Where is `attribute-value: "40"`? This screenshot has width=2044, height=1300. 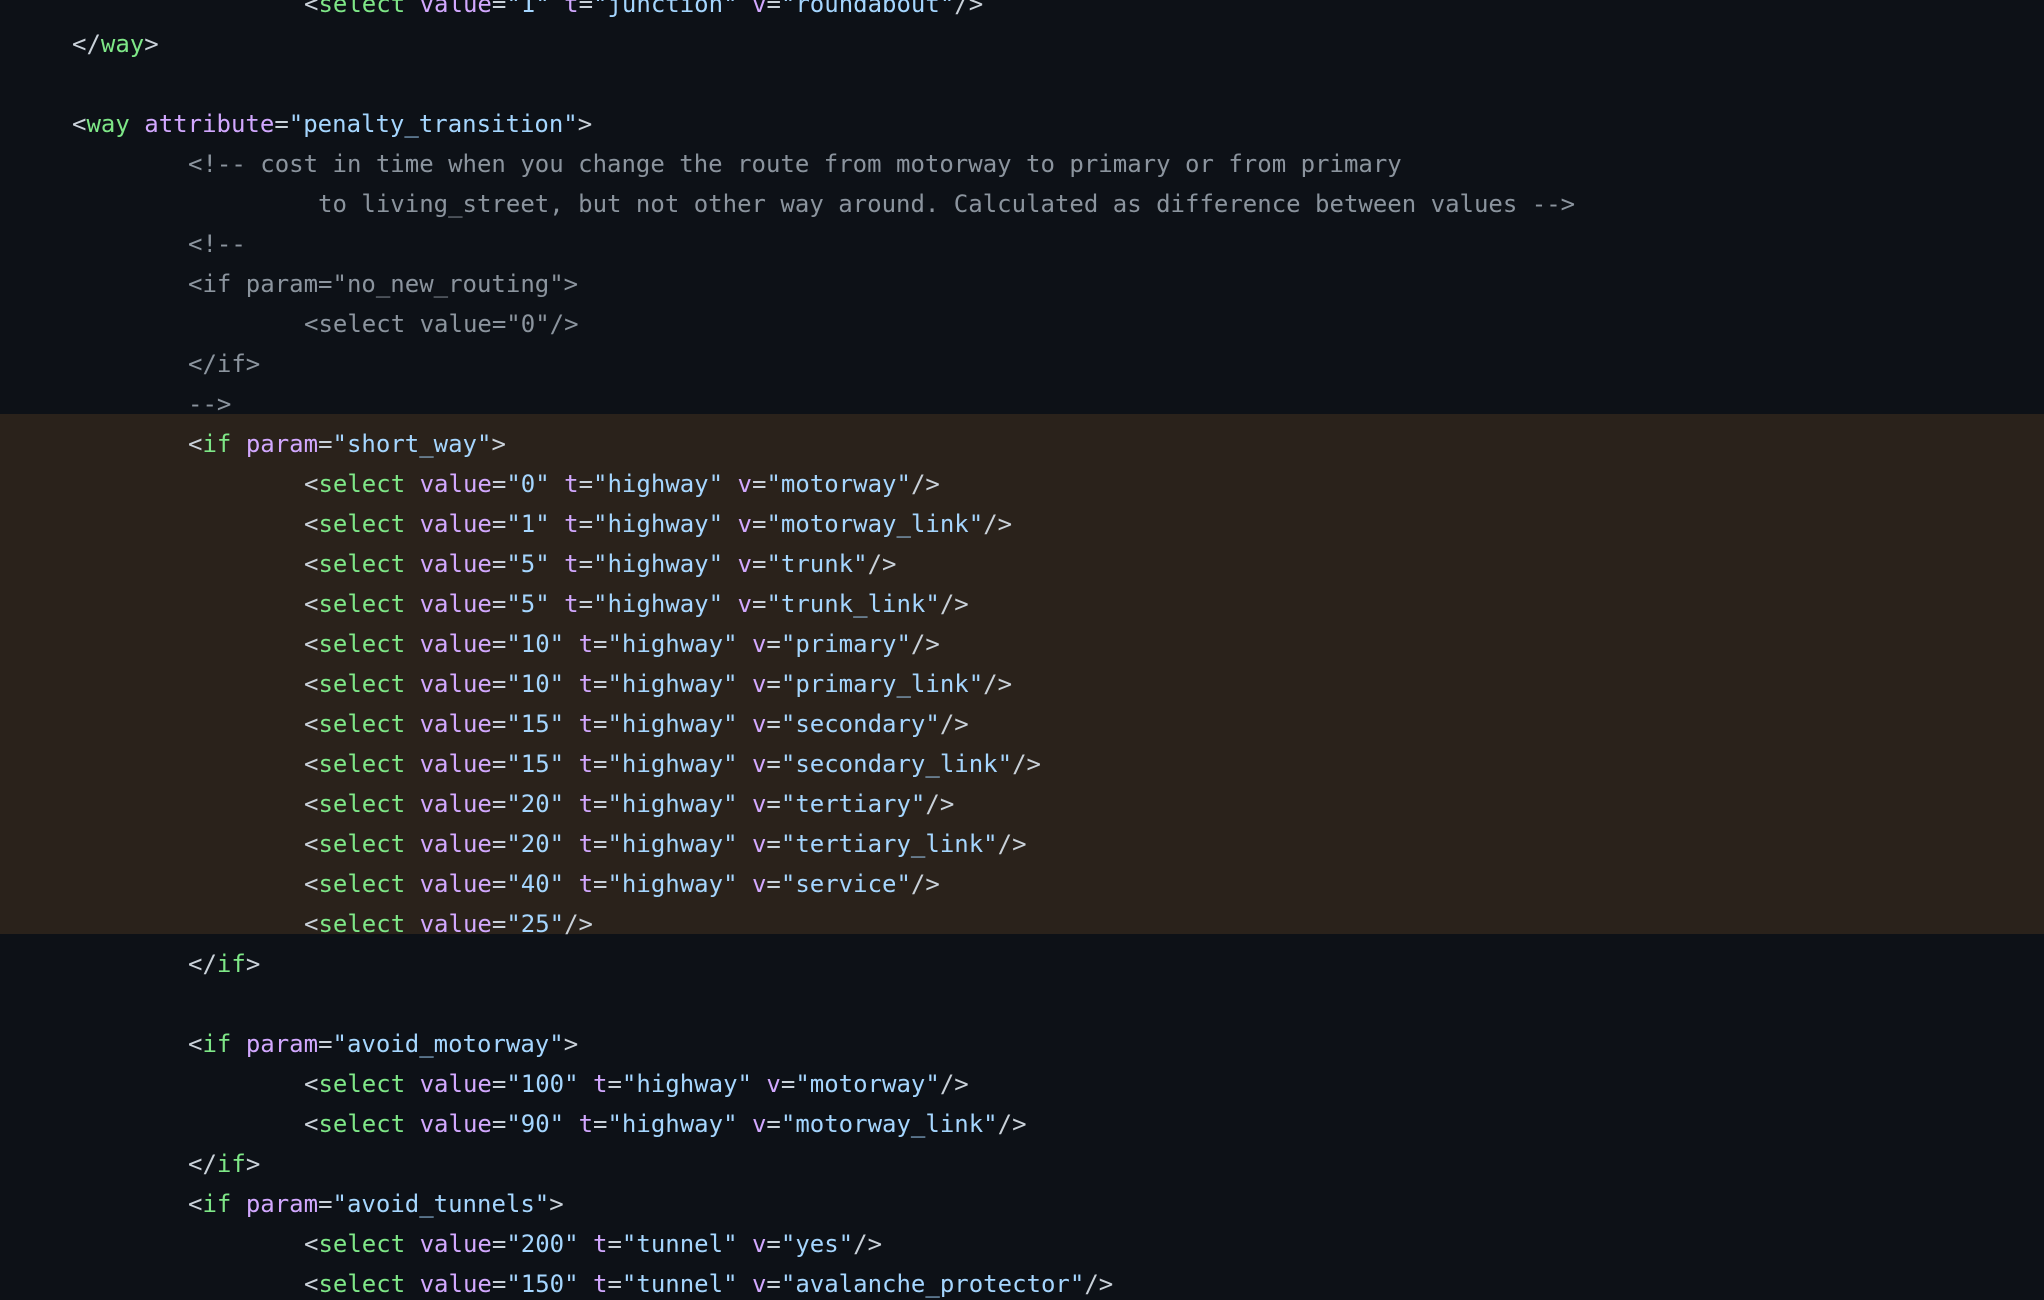 attribute-value: "40" is located at coordinates (535, 884).